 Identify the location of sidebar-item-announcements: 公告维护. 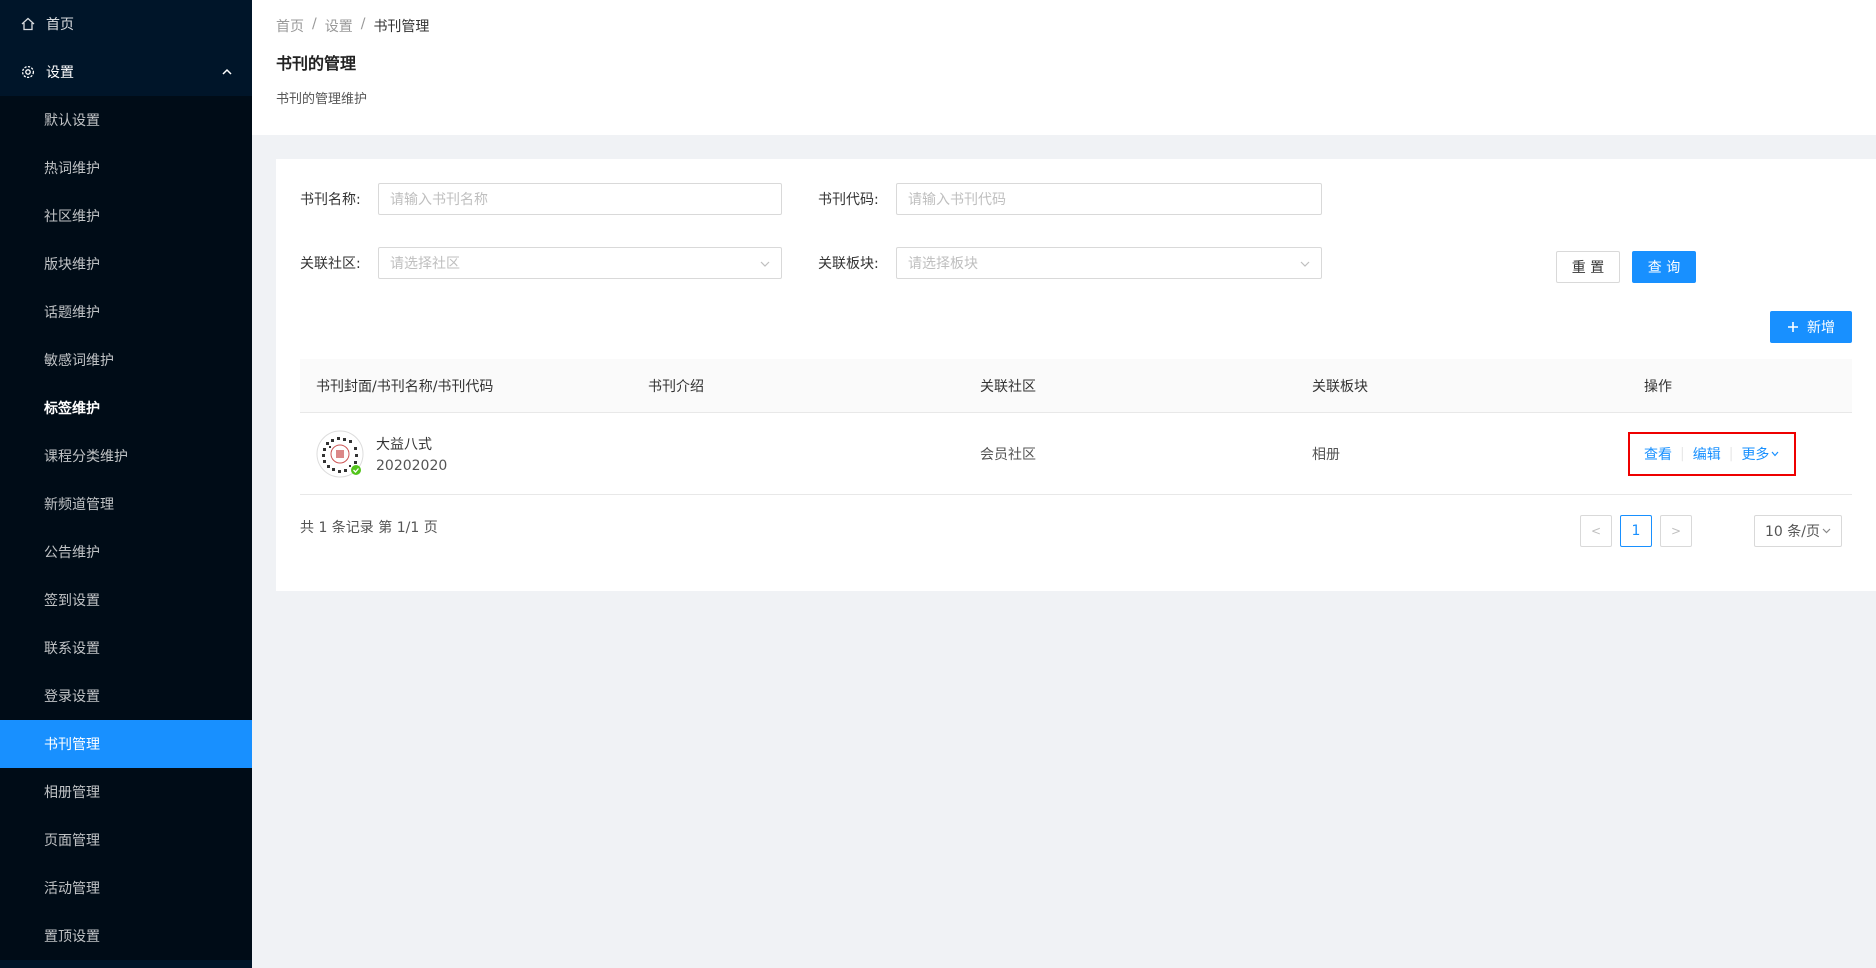
(126, 552).